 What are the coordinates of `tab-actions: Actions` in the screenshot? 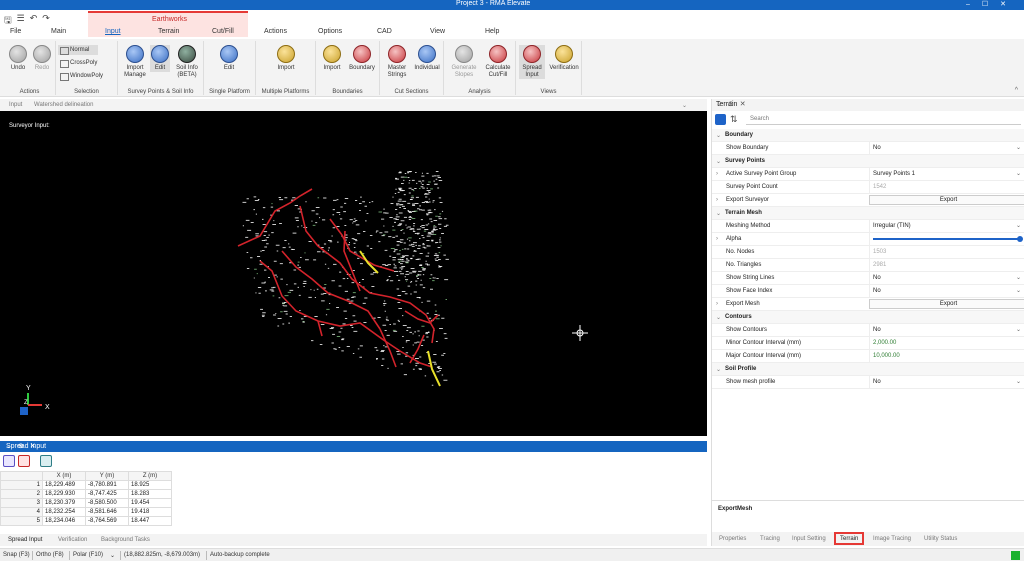 It's located at (275, 31).